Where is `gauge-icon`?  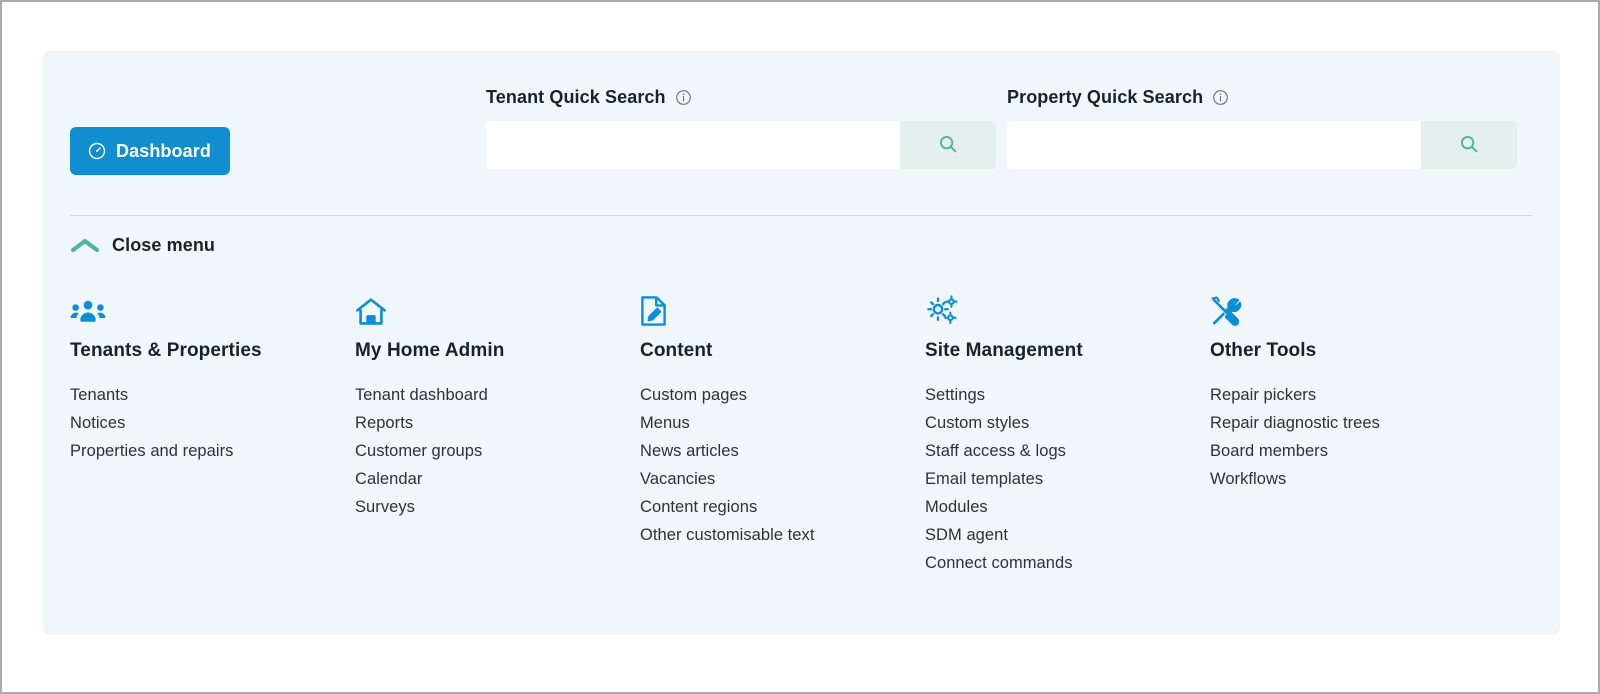
gauge-icon is located at coordinates (97, 151).